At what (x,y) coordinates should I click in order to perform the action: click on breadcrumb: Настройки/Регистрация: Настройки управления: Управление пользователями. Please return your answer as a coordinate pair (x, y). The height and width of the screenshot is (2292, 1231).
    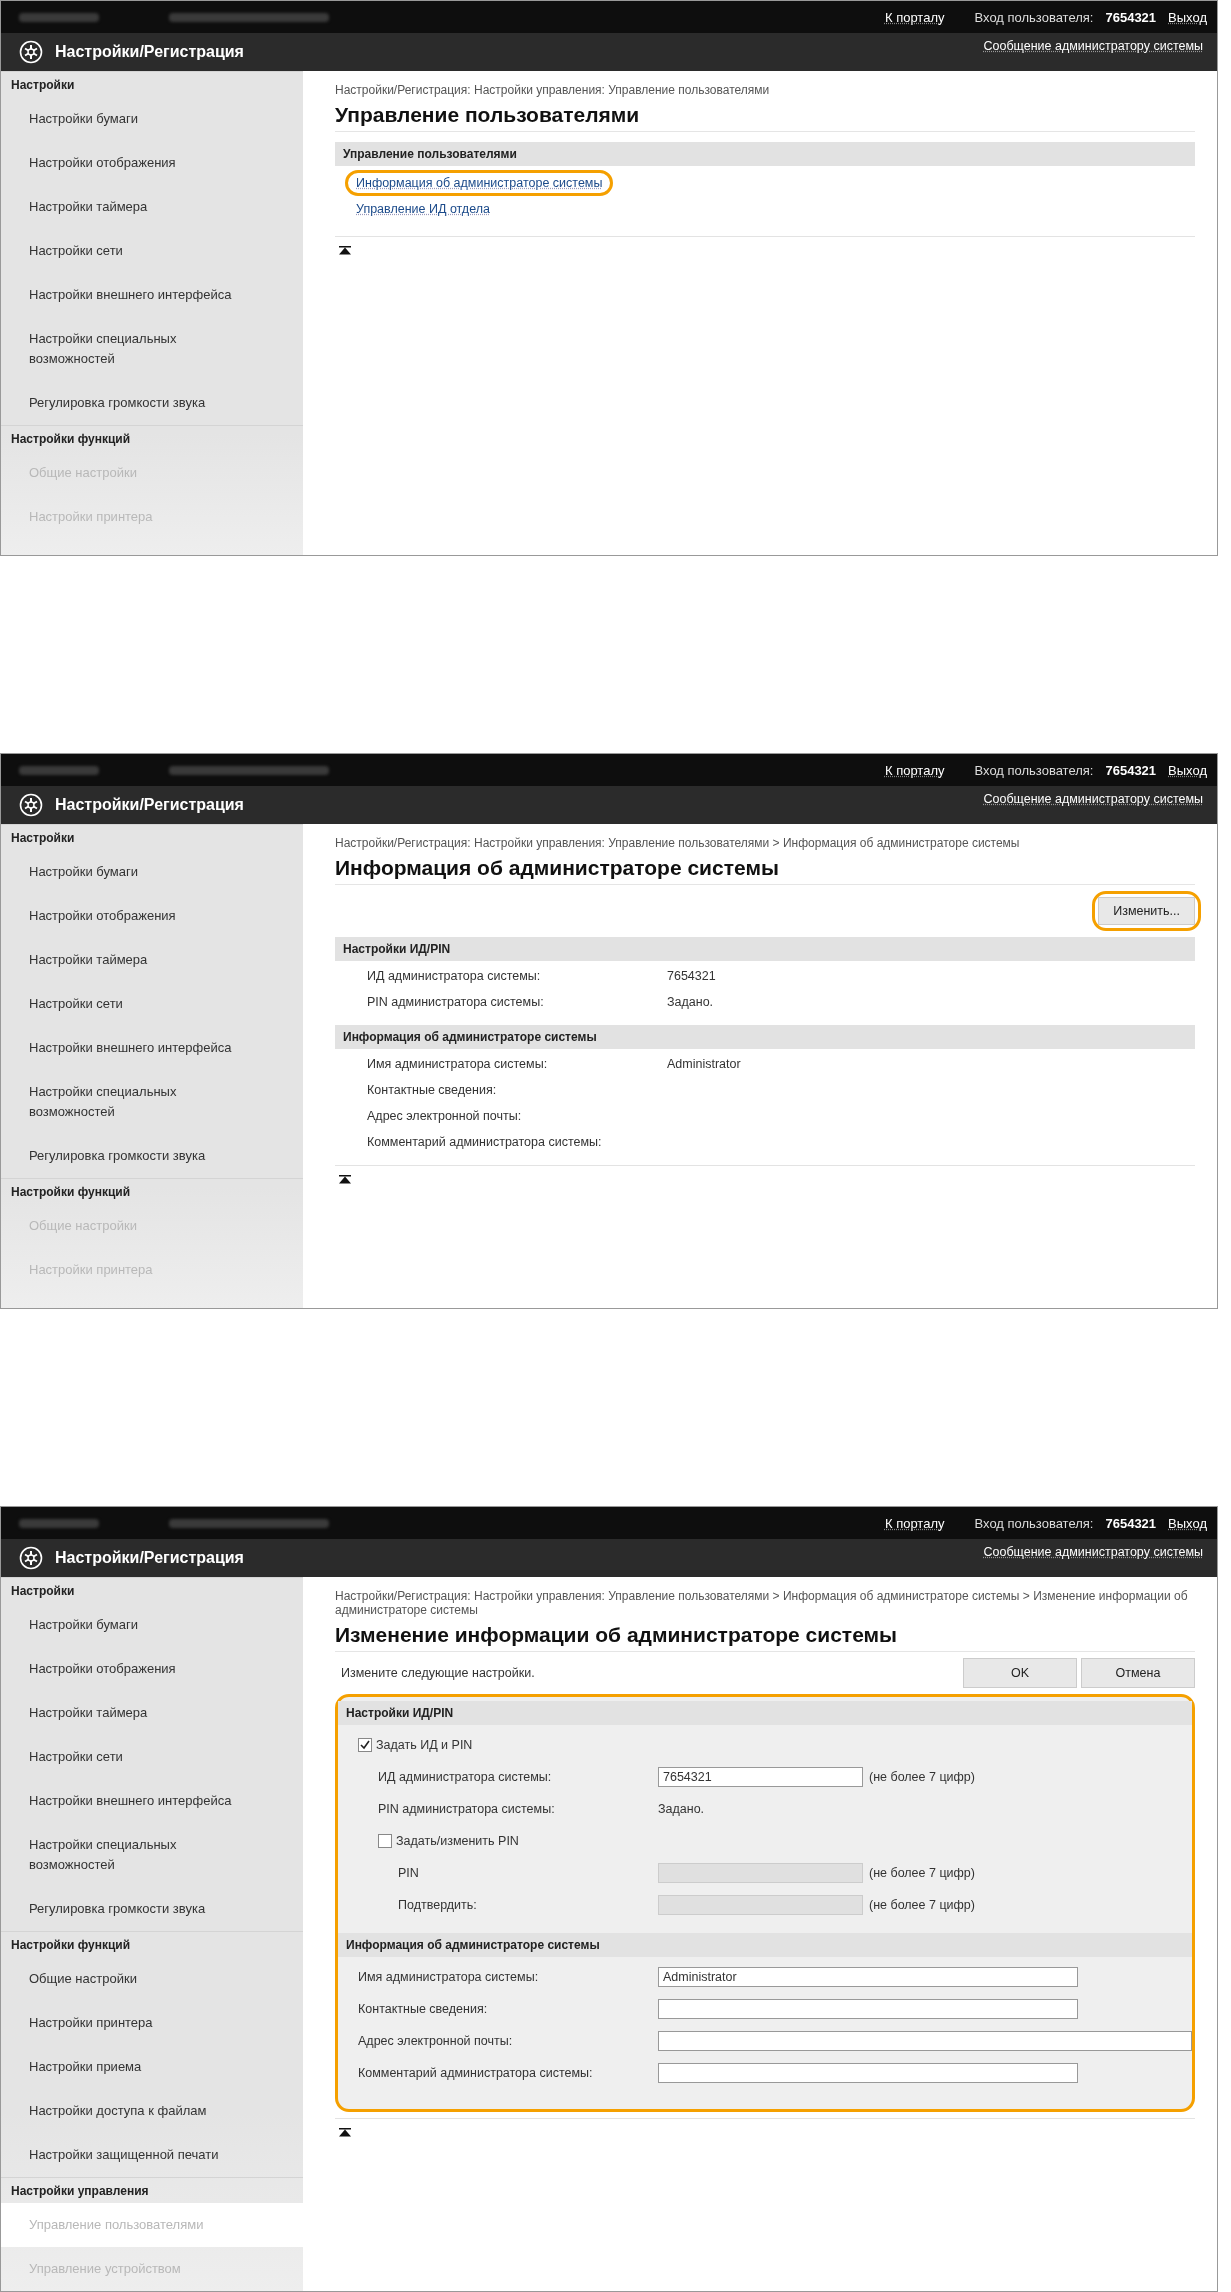
    Looking at the image, I should click on (553, 90).